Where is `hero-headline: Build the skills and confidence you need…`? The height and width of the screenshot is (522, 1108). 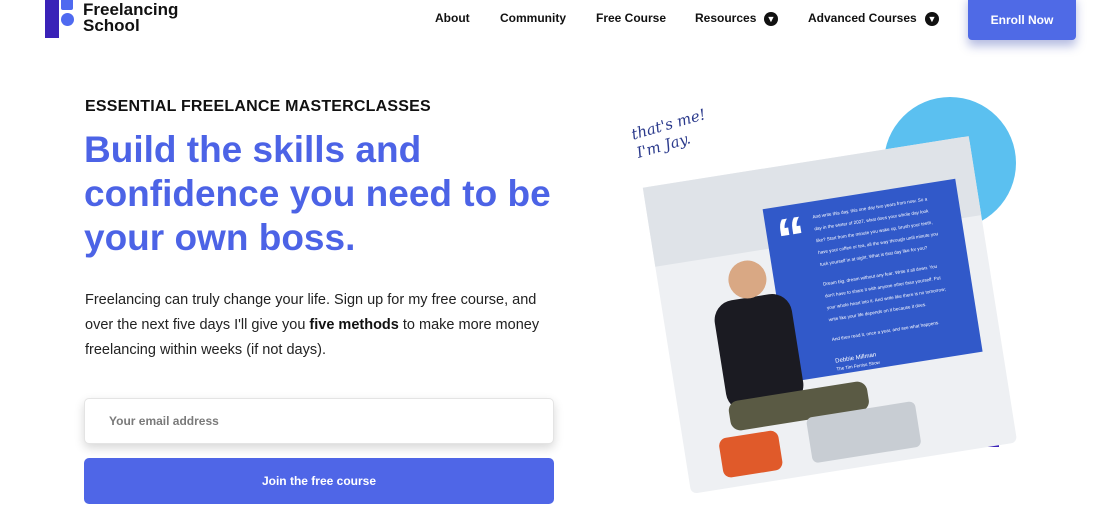 hero-headline: Build the skills and confidence you need… is located at coordinates (317, 193).